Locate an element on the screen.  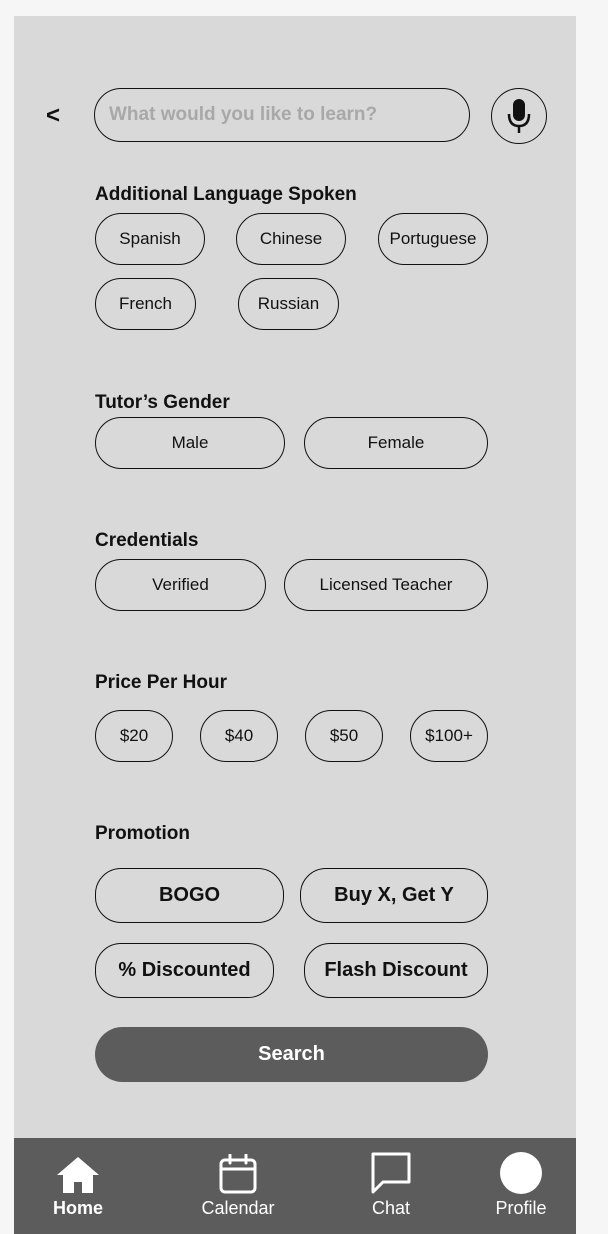
search-input is located at coordinates (282, 115).